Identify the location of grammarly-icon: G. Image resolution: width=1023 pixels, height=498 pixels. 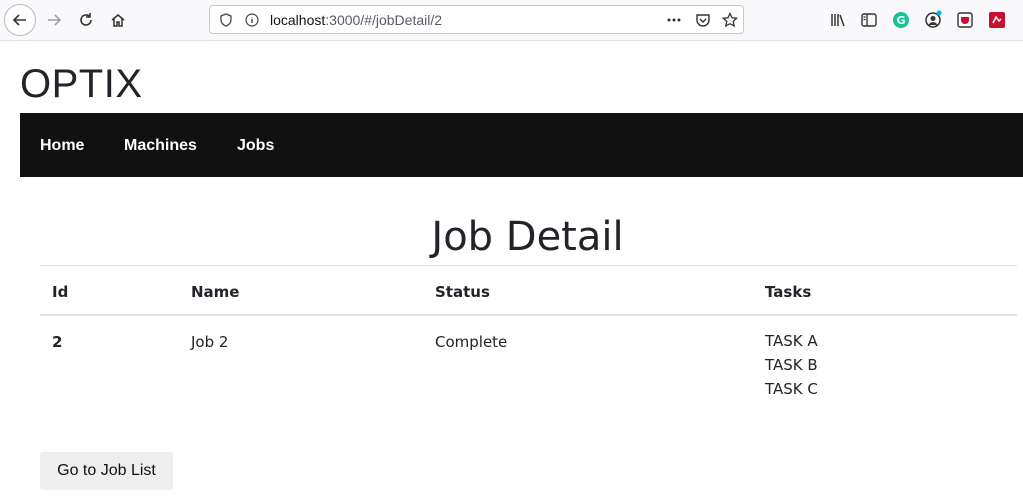
(901, 20).